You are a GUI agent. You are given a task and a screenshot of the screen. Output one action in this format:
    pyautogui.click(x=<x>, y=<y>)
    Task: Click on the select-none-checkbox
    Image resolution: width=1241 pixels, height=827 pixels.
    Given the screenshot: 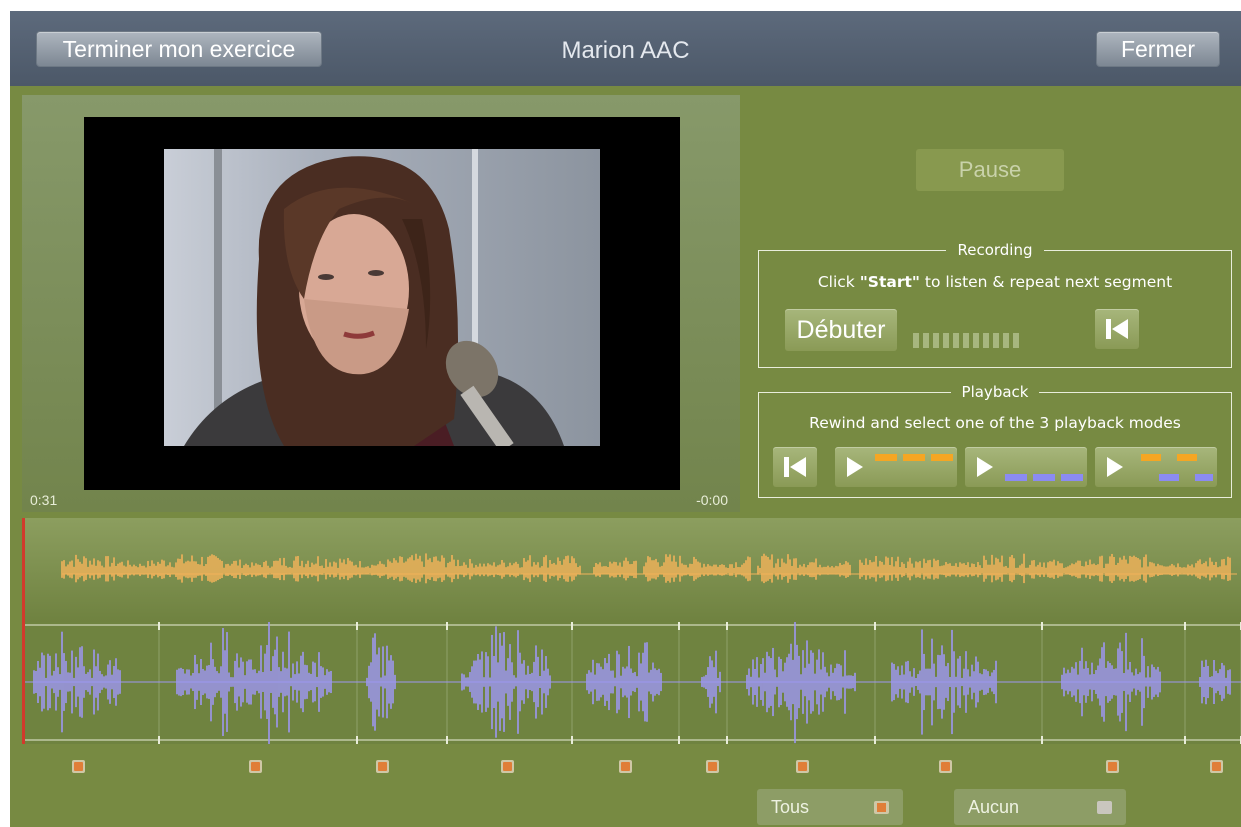 What is the action you would take?
    pyautogui.click(x=1104, y=807)
    